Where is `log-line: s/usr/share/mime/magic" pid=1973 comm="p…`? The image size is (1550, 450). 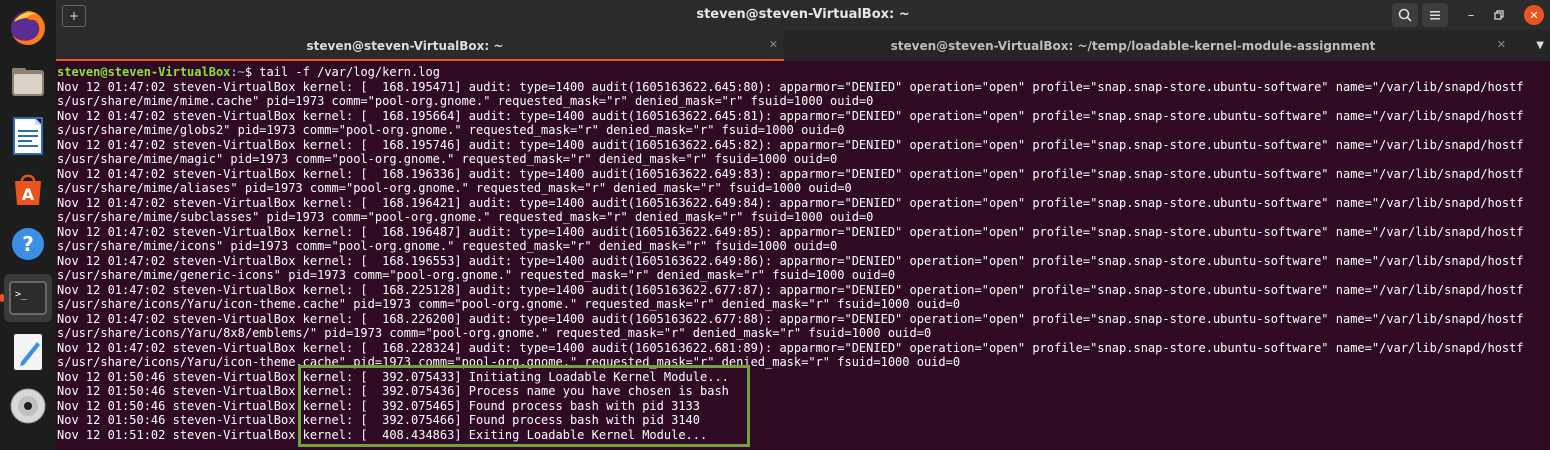
log-line: s/usr/share/mime/magic" pid=1973 comm="p… is located at coordinates (447, 159).